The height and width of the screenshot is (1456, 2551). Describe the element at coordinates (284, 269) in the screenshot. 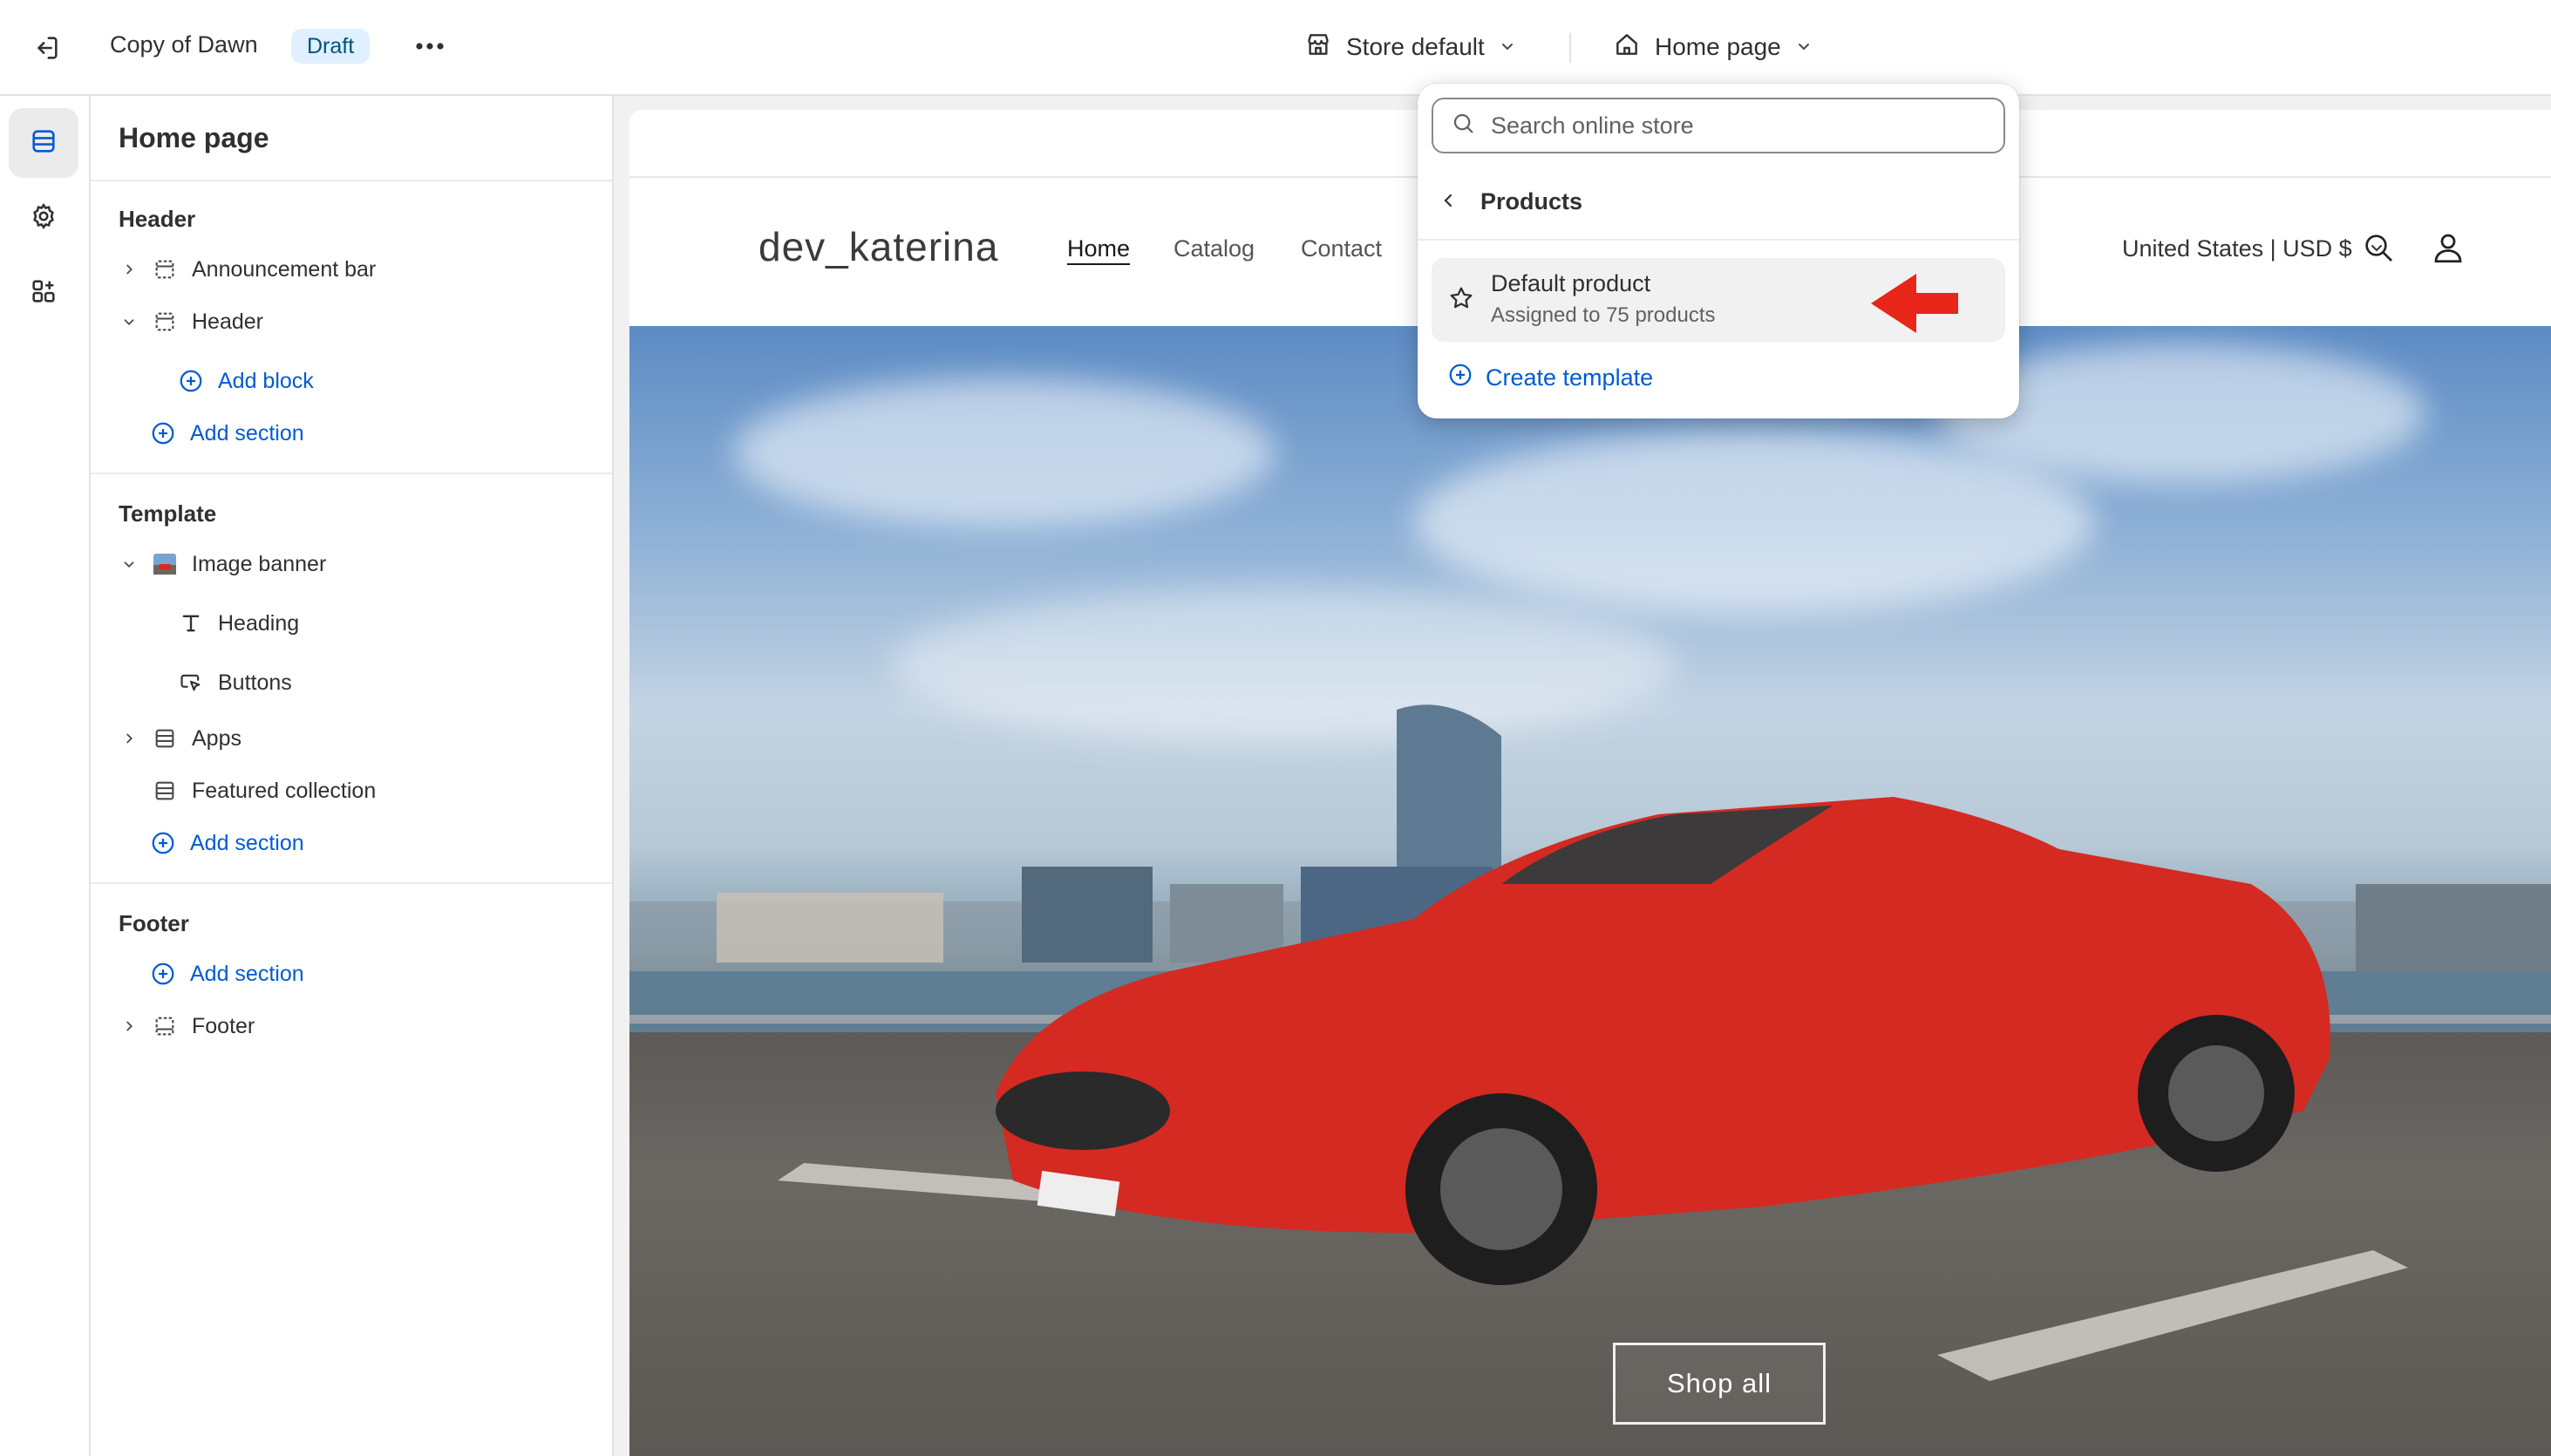

I see `section-label: Announcement bar` at that location.